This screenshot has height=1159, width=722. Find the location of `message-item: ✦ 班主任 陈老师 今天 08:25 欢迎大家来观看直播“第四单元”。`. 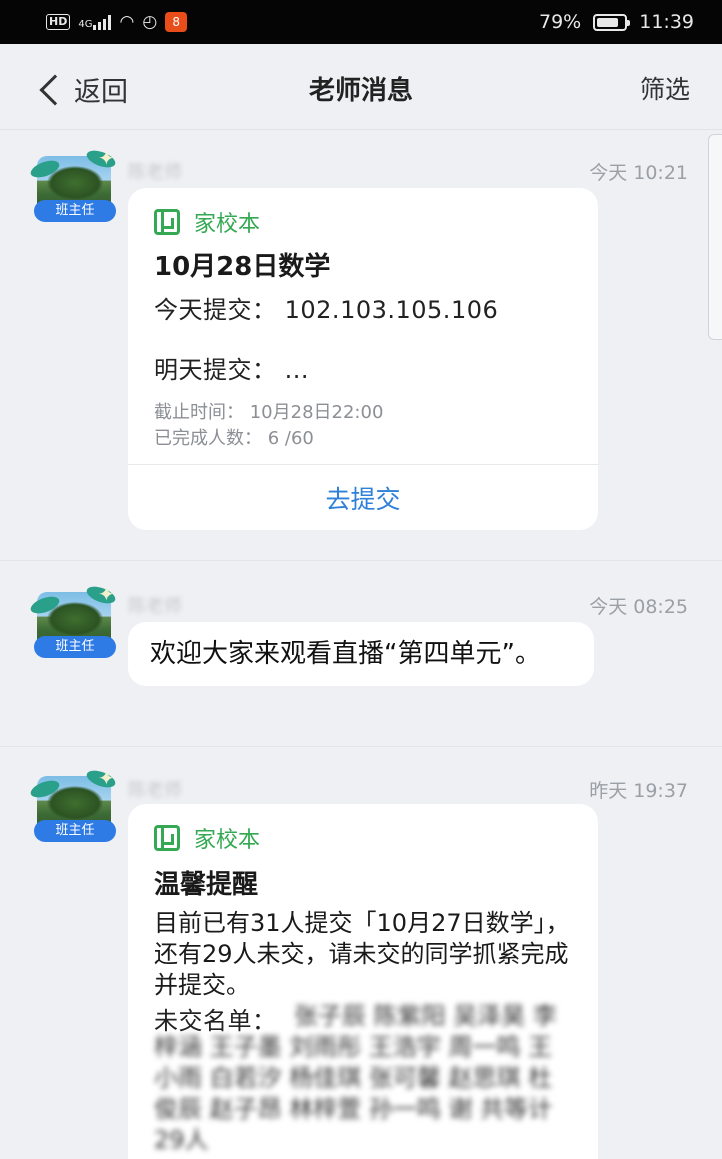

message-item: ✦ 班主任 陈老师 今天 08:25 欢迎大家来观看直播“第四单元”。 is located at coordinates (361, 655).